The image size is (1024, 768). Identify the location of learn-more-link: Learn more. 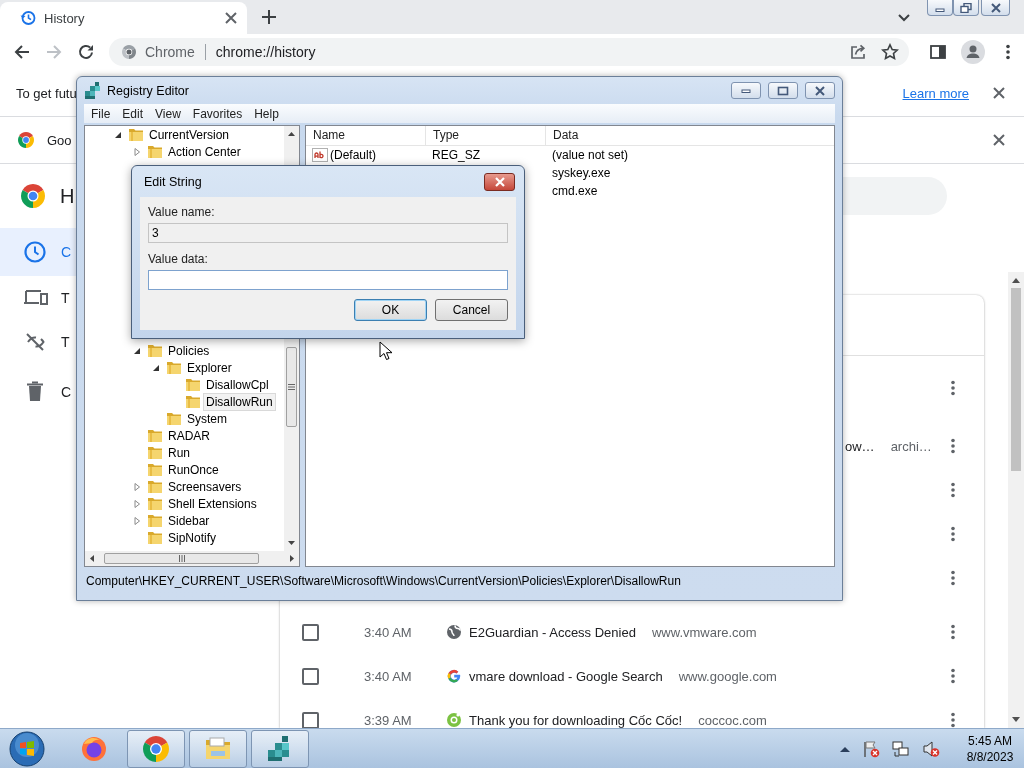
(935, 93).